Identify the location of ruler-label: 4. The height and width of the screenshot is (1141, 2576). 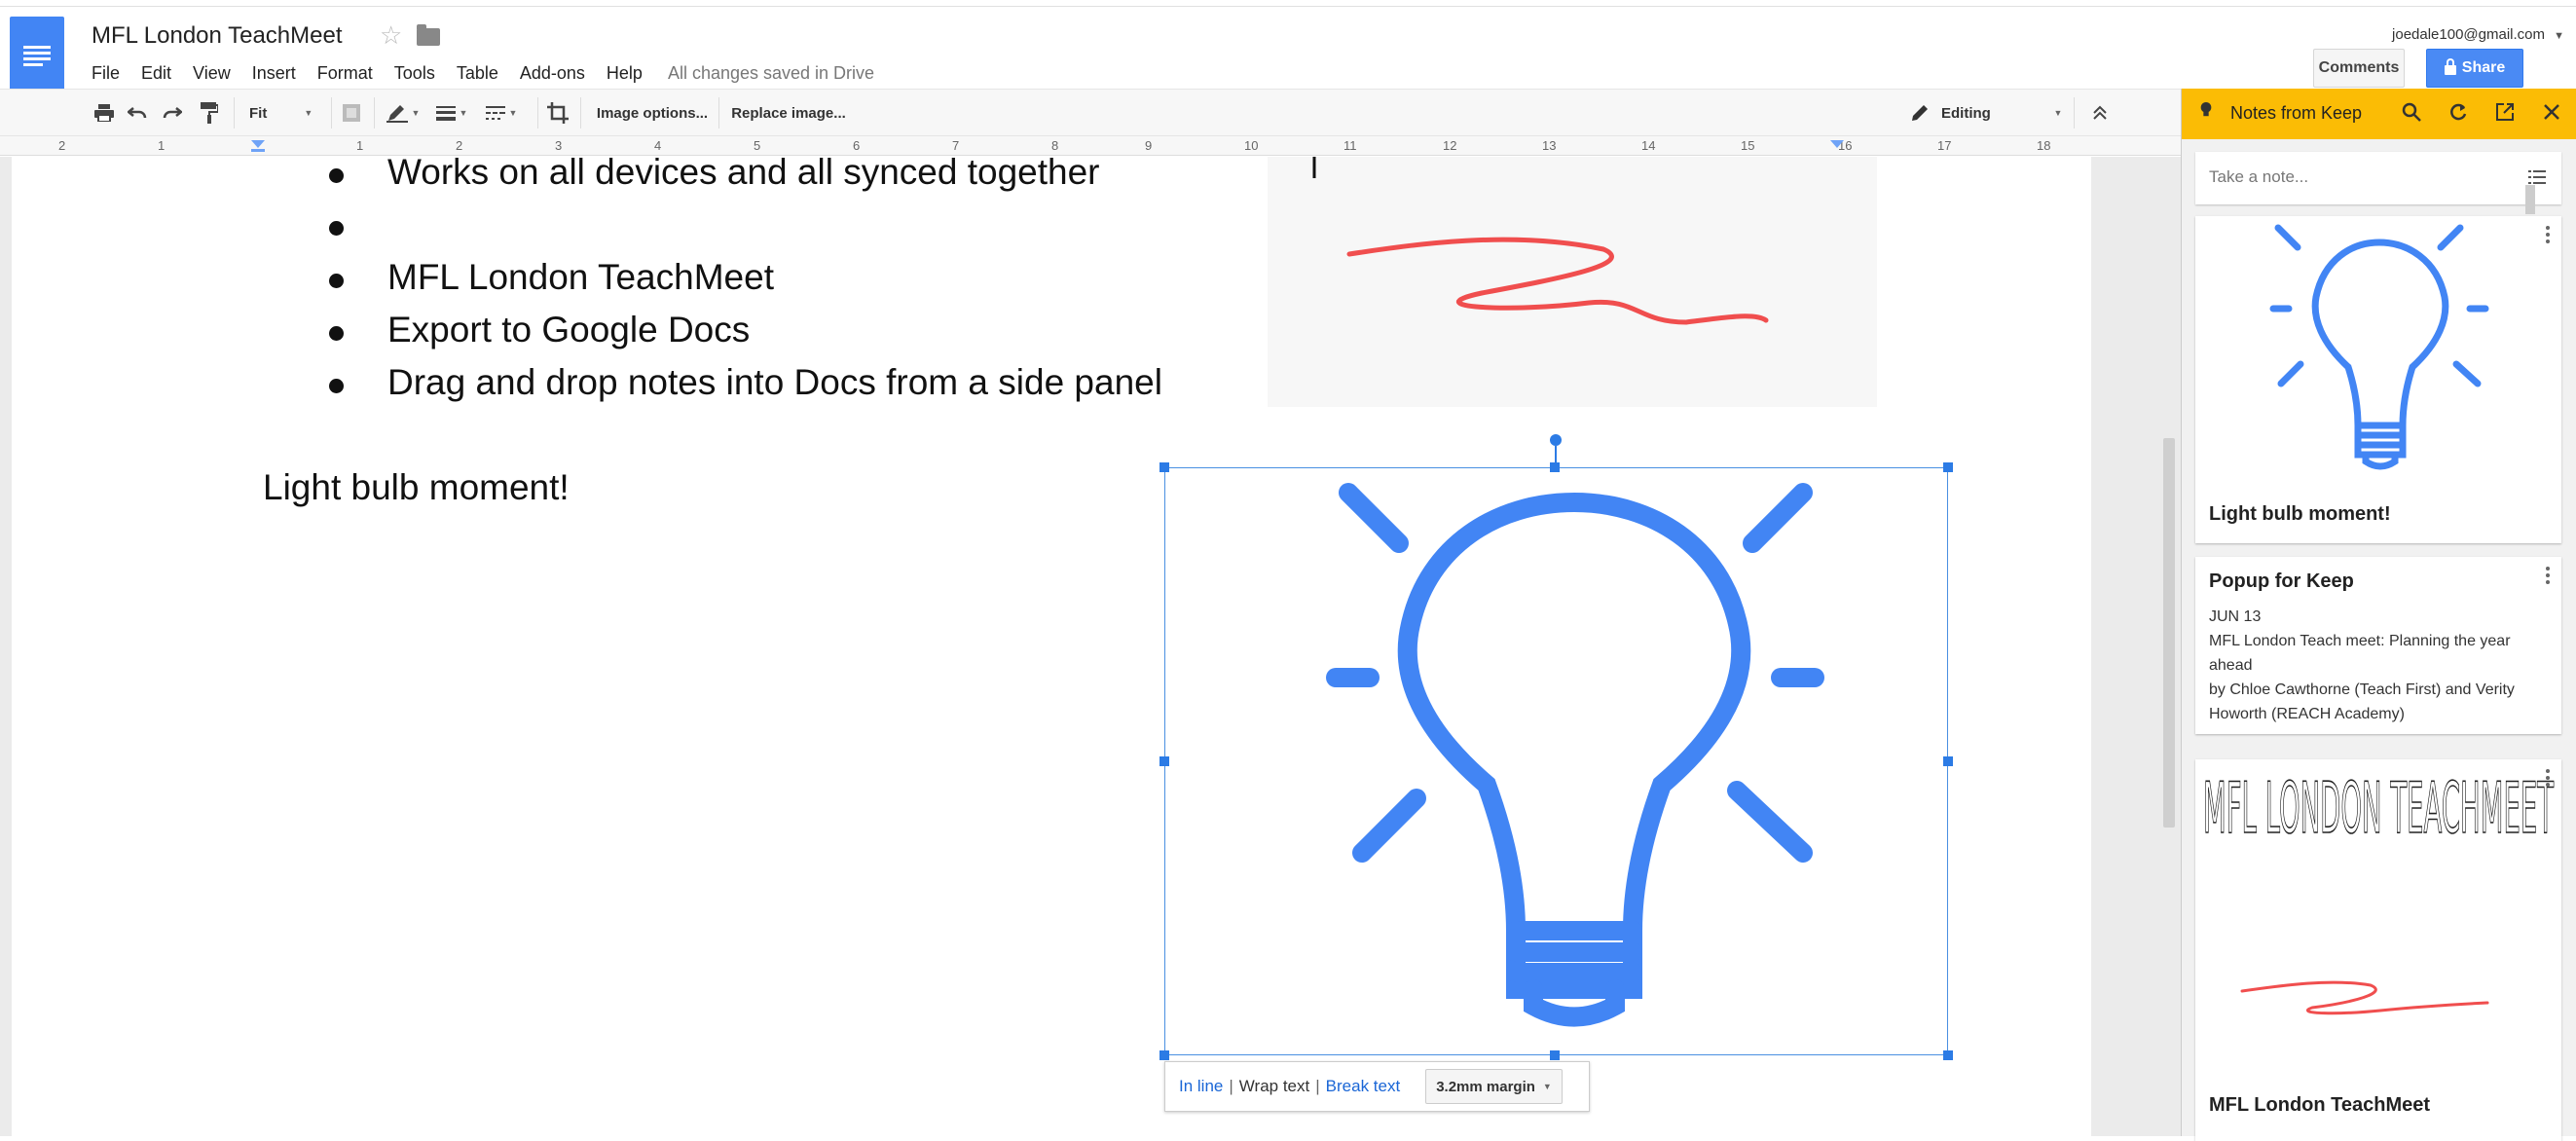
(658, 145).